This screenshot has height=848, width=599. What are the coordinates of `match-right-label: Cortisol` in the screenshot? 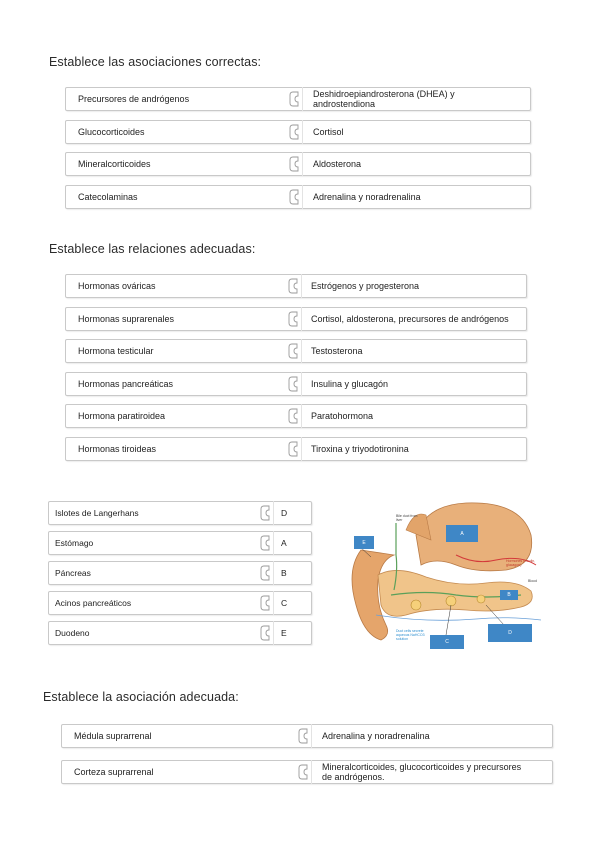 It's located at (328, 132).